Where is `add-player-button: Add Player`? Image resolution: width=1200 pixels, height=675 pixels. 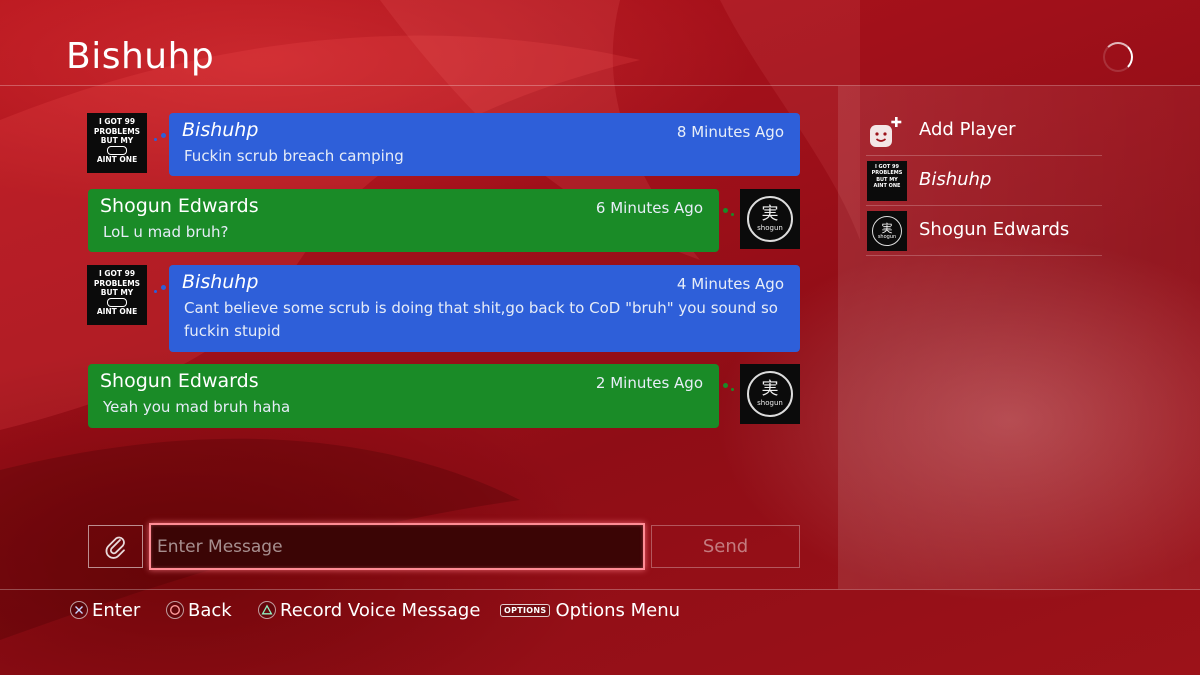
add-player-button: Add Player is located at coordinates (984, 131).